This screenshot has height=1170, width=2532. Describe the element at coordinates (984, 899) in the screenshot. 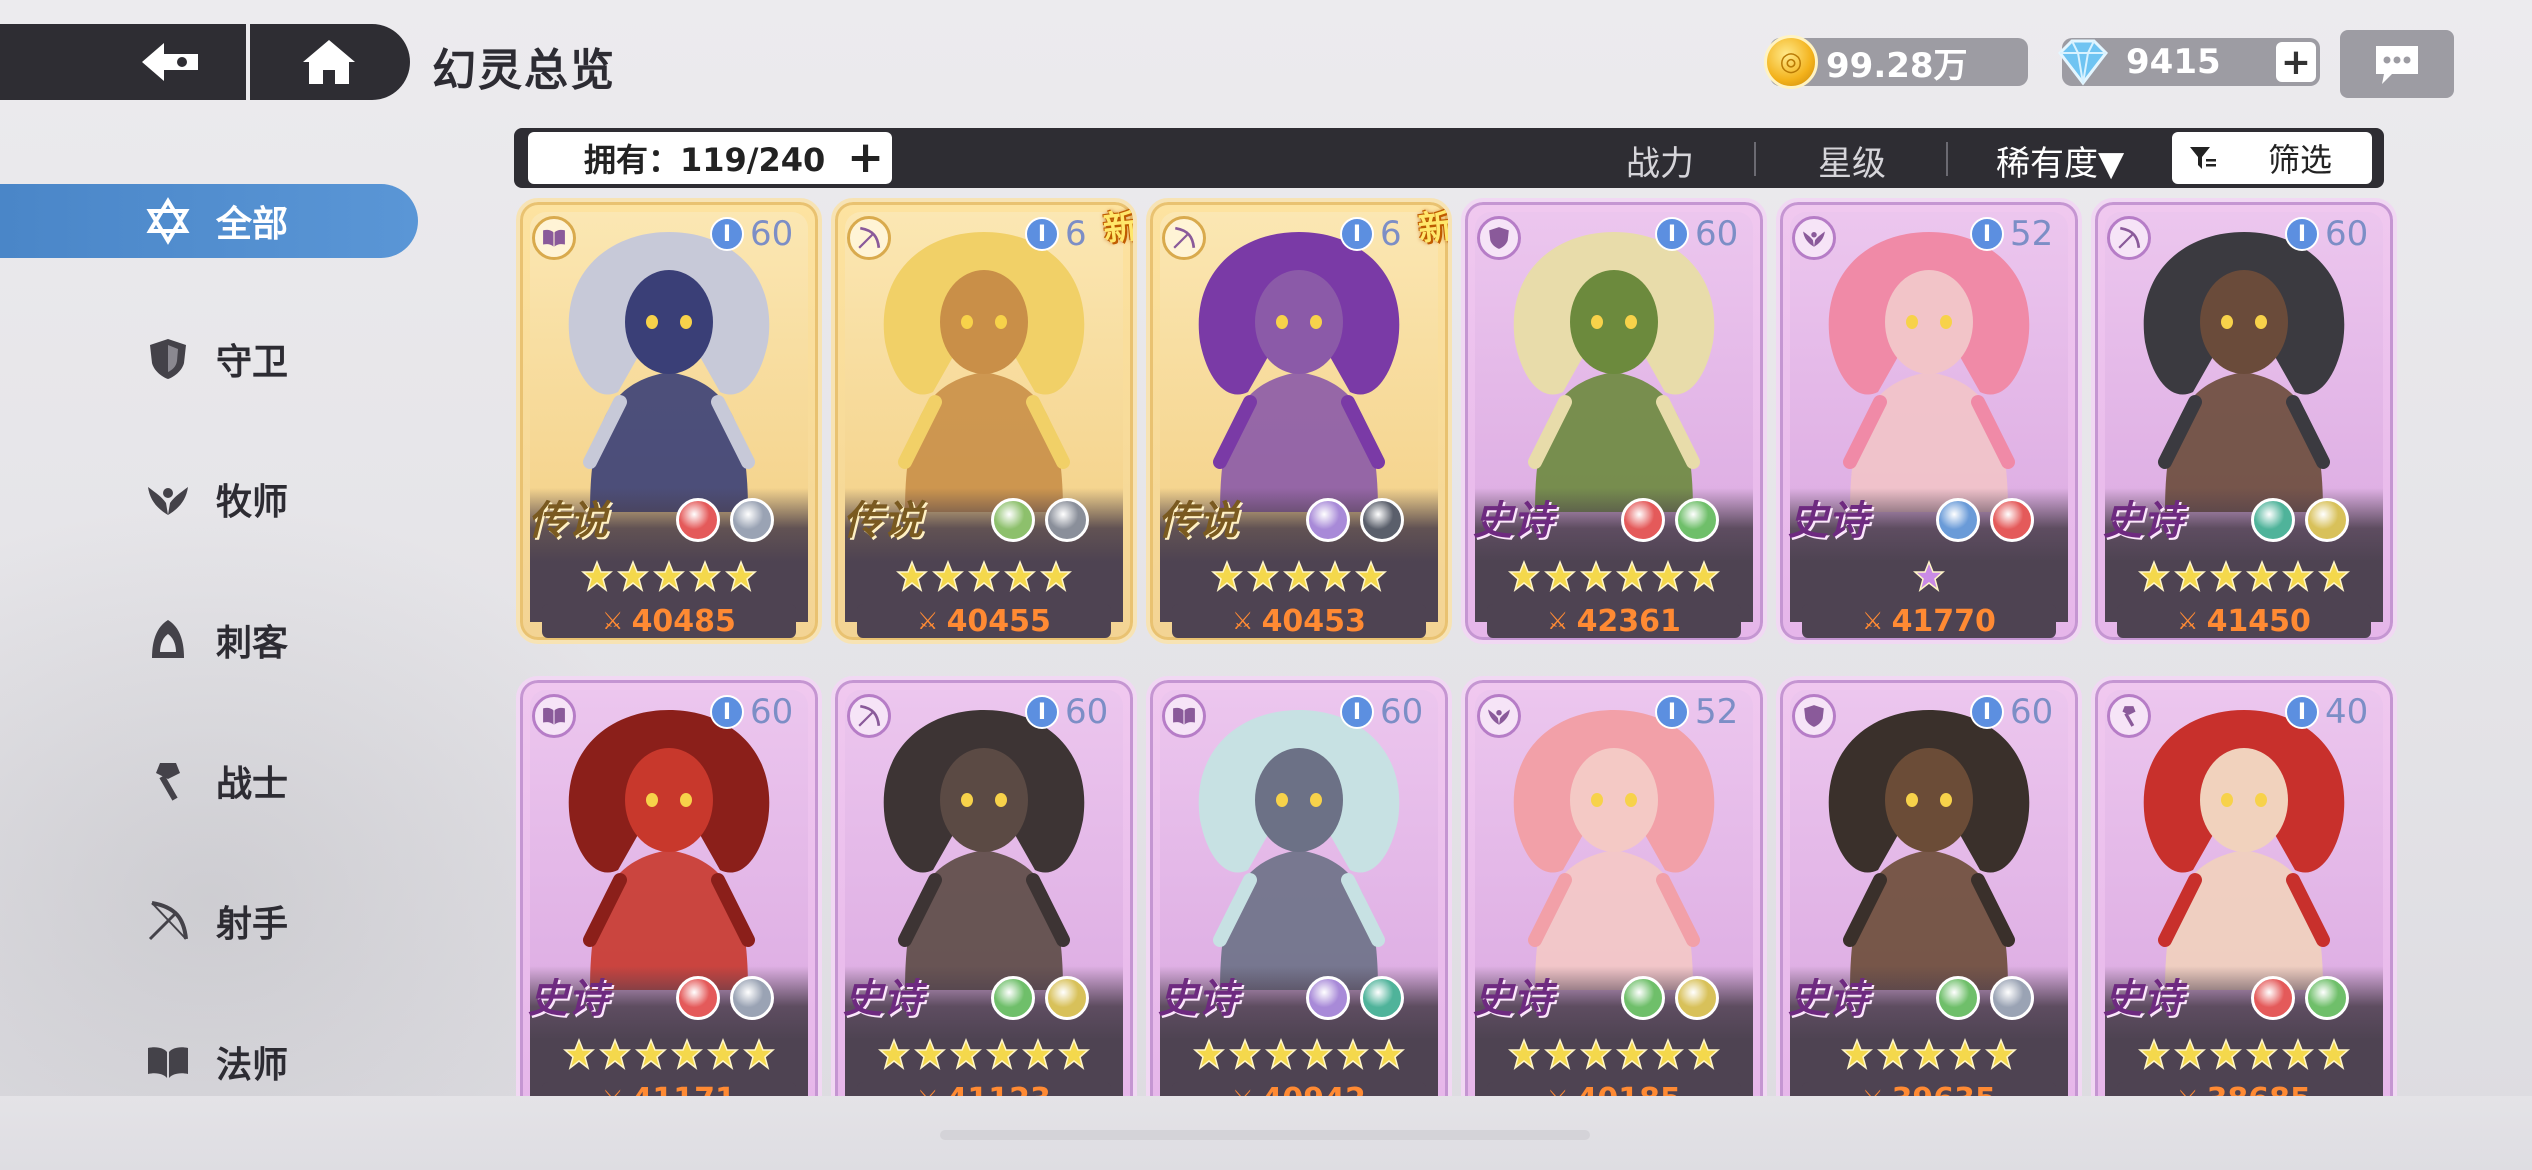

I see `hero-card: I60史诗⚔41123` at that location.